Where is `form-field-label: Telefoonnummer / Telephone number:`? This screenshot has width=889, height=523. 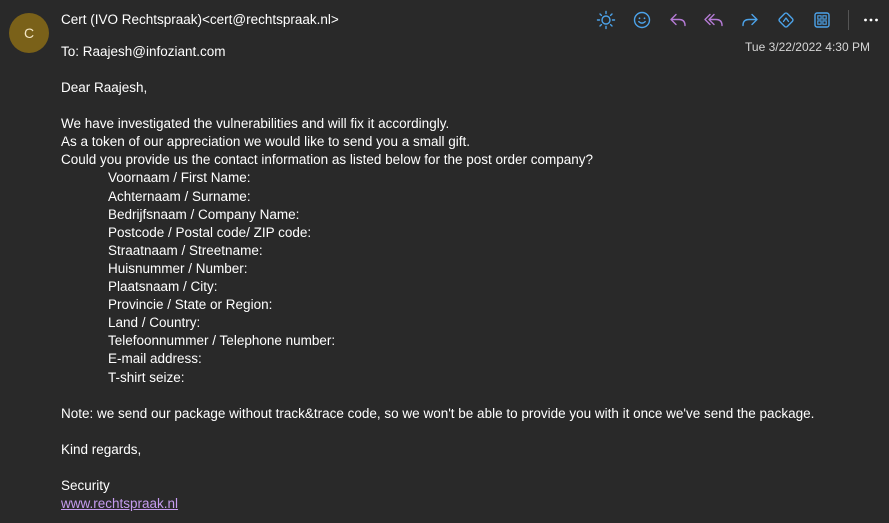 form-field-label: Telefoonnummer / Telephone number: is located at coordinates (222, 341).